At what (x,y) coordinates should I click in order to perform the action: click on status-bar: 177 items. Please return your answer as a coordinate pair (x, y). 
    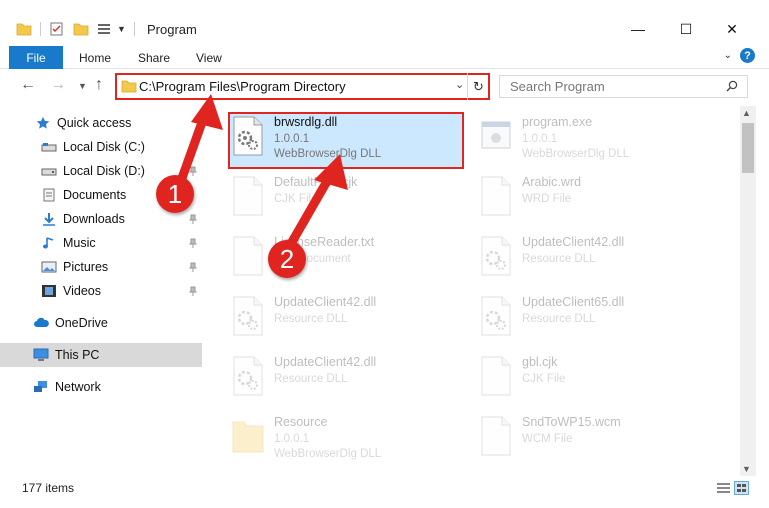
    Looking at the image, I should click on (384, 493).